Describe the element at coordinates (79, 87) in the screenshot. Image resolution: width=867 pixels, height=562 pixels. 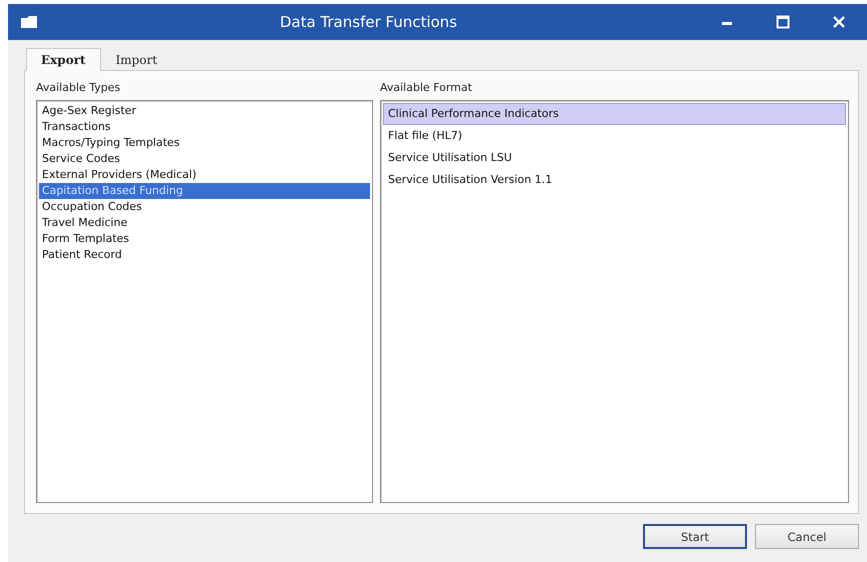
I see `list-label: Available Types` at that location.